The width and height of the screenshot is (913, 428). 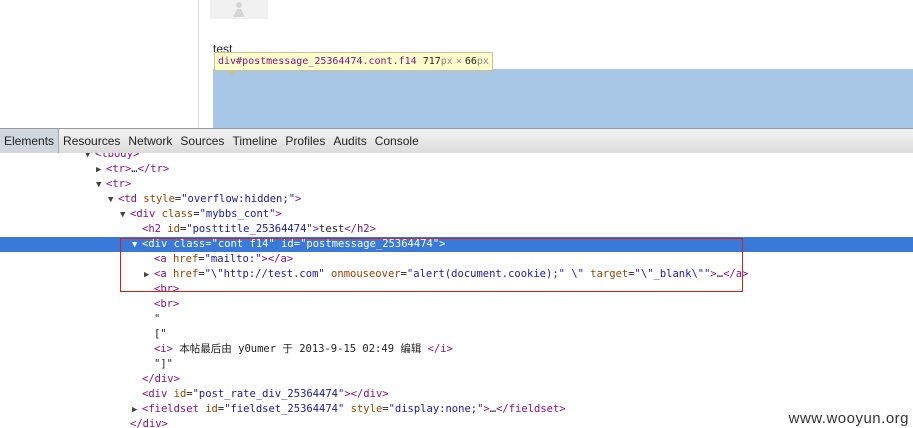 What do you see at coordinates (456, 229) in the screenshot?
I see `tree-node: <h2 id="posttitle_25364474">test</h2>` at bounding box center [456, 229].